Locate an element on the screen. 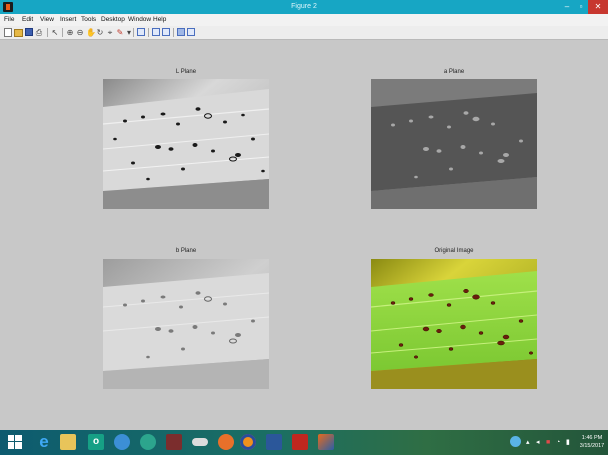 Image resolution: width=608 pixels, height=455 pixels. title-bar: Figure 2 – ▫ ✕ is located at coordinates (304, 7).